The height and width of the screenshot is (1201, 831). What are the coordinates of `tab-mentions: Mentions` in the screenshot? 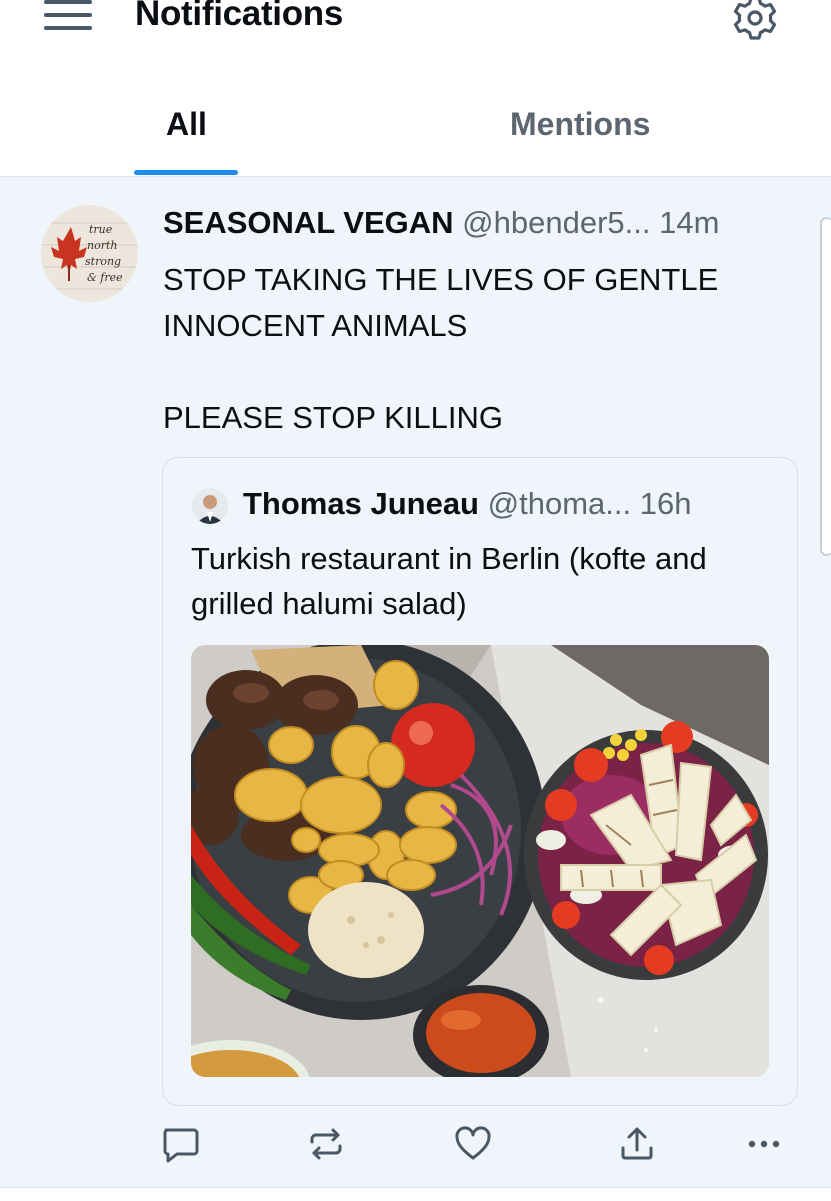 It's located at (580, 124).